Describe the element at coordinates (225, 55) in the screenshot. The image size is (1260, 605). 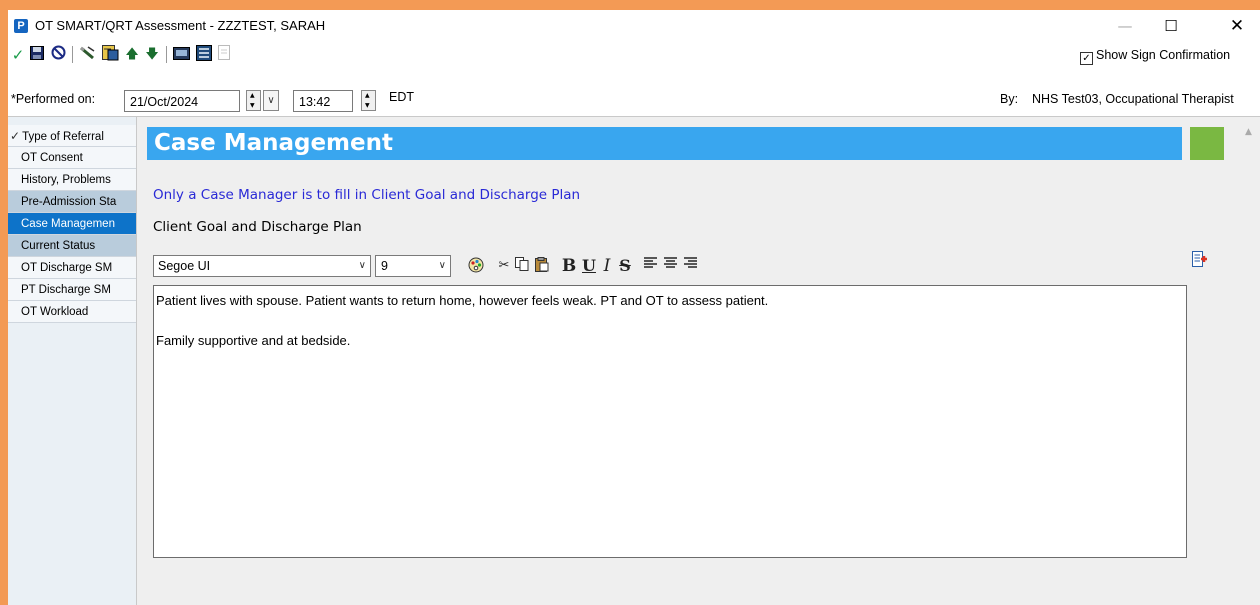
I see `print-icon` at that location.